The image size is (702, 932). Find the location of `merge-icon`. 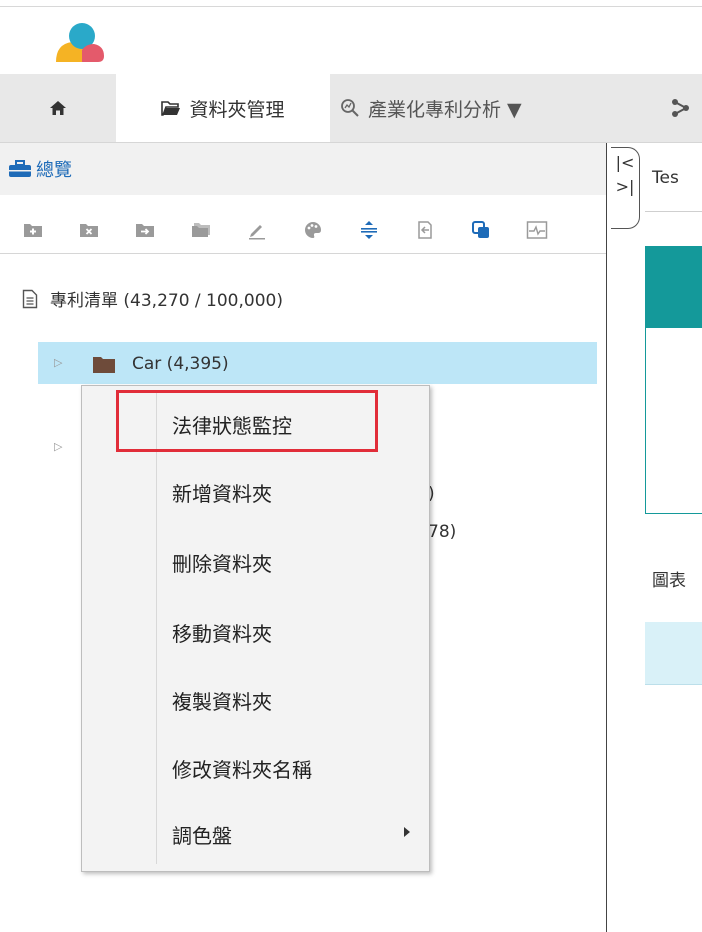

merge-icon is located at coordinates (481, 230).